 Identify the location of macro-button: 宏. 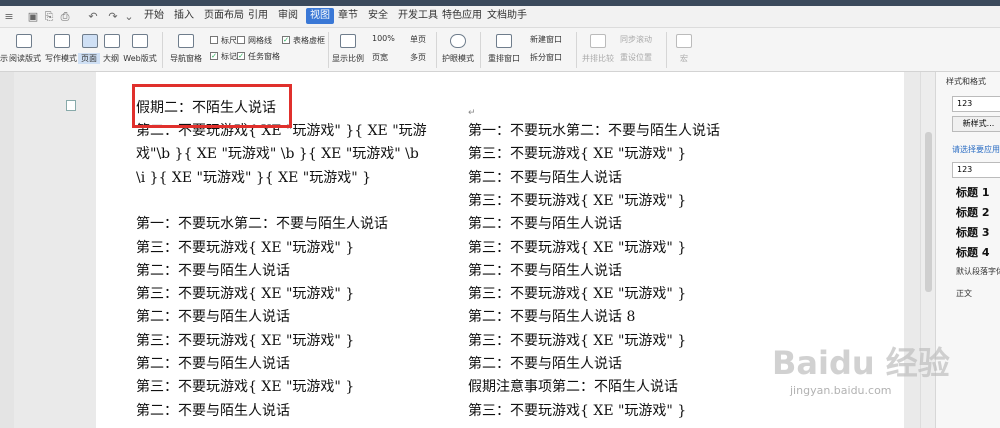
(684, 58).